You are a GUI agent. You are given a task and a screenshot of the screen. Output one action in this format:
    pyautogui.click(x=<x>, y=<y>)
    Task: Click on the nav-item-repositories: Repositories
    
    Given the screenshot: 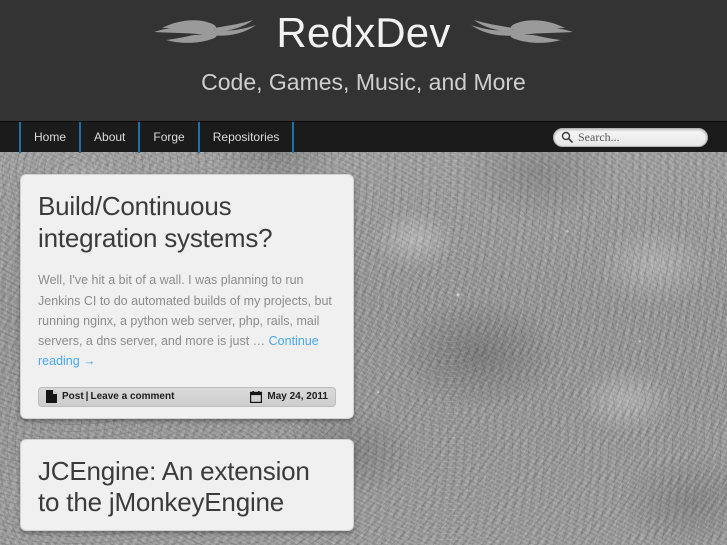 What is the action you would take?
    pyautogui.click(x=246, y=137)
    